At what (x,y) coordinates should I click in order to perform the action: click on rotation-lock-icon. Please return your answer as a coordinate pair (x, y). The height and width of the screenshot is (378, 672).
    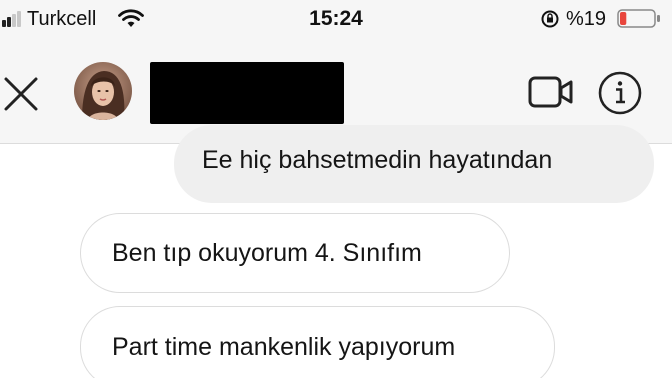
    Looking at the image, I should click on (550, 19).